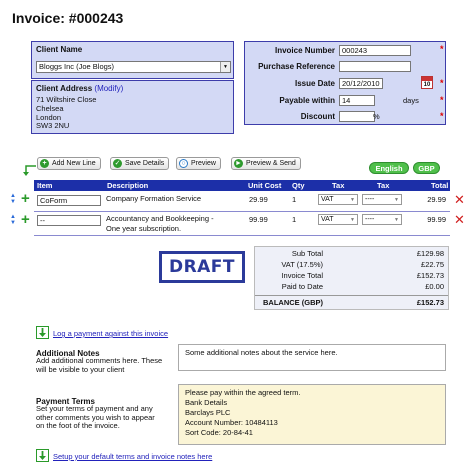 This screenshot has width=474, height=476. Describe the element at coordinates (45, 185) in the screenshot. I see `header-item: Item` at that location.